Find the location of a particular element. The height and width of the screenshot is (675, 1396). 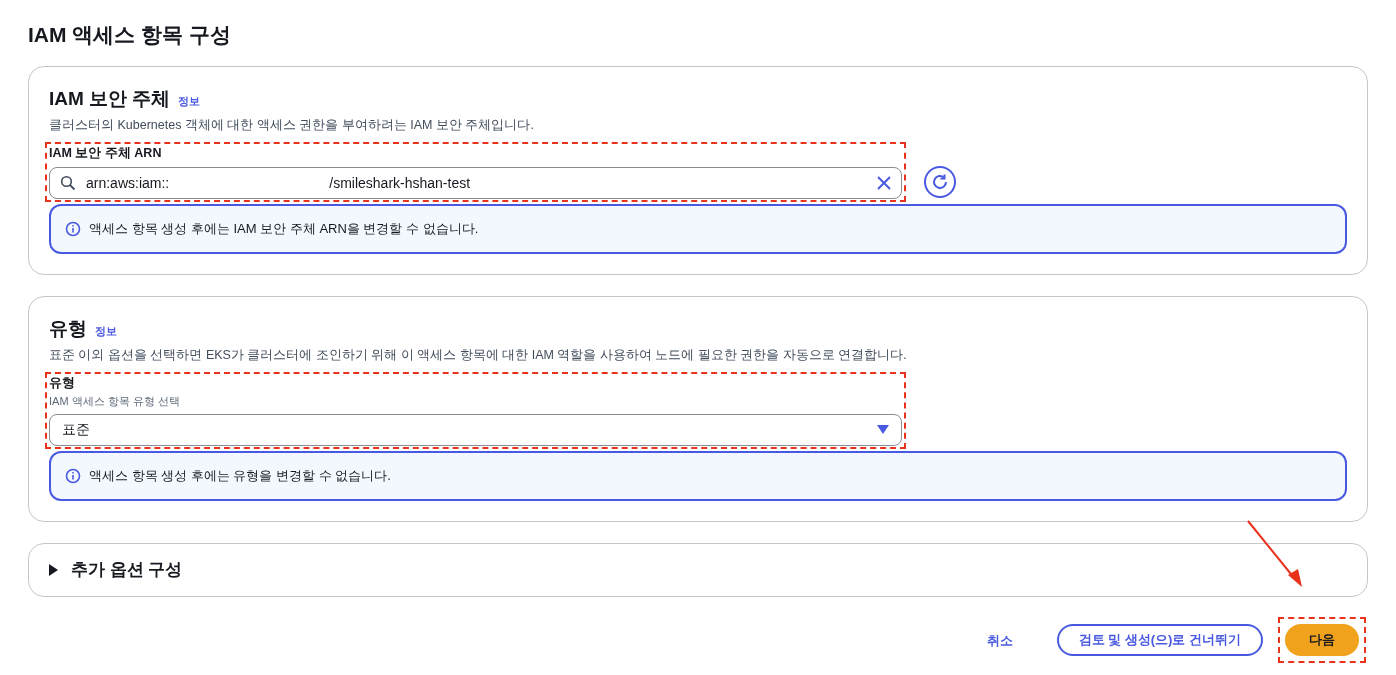

skip-button: 검토 및 생성(으)로 건너뛰기 is located at coordinates (1159, 639).